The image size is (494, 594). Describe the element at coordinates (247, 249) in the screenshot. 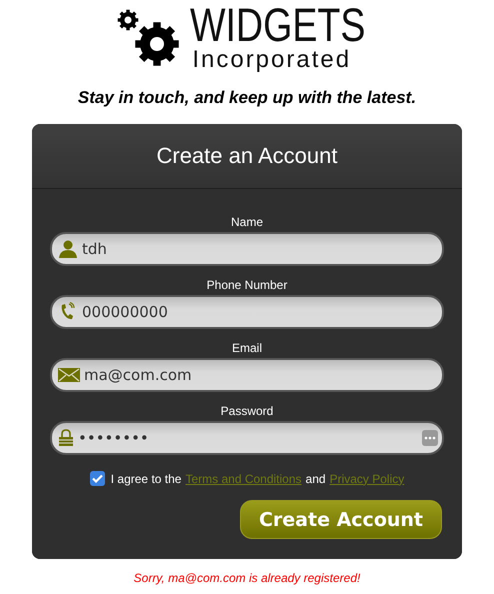

I see `input-field: tdh` at that location.